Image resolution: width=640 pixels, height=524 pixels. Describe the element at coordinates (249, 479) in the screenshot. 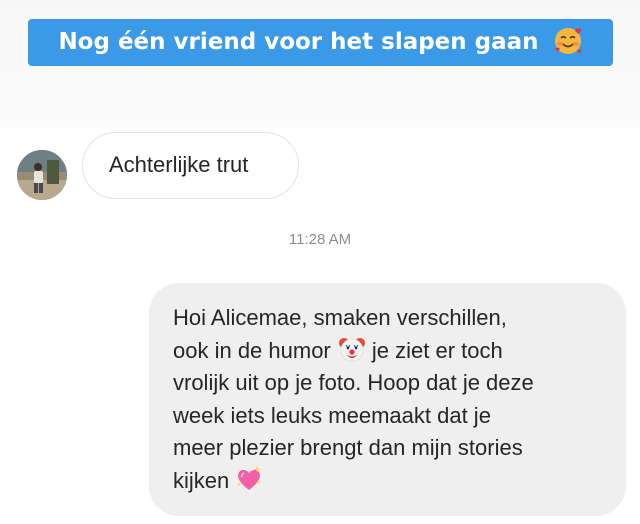

I see `sparkling-heart-icon` at that location.